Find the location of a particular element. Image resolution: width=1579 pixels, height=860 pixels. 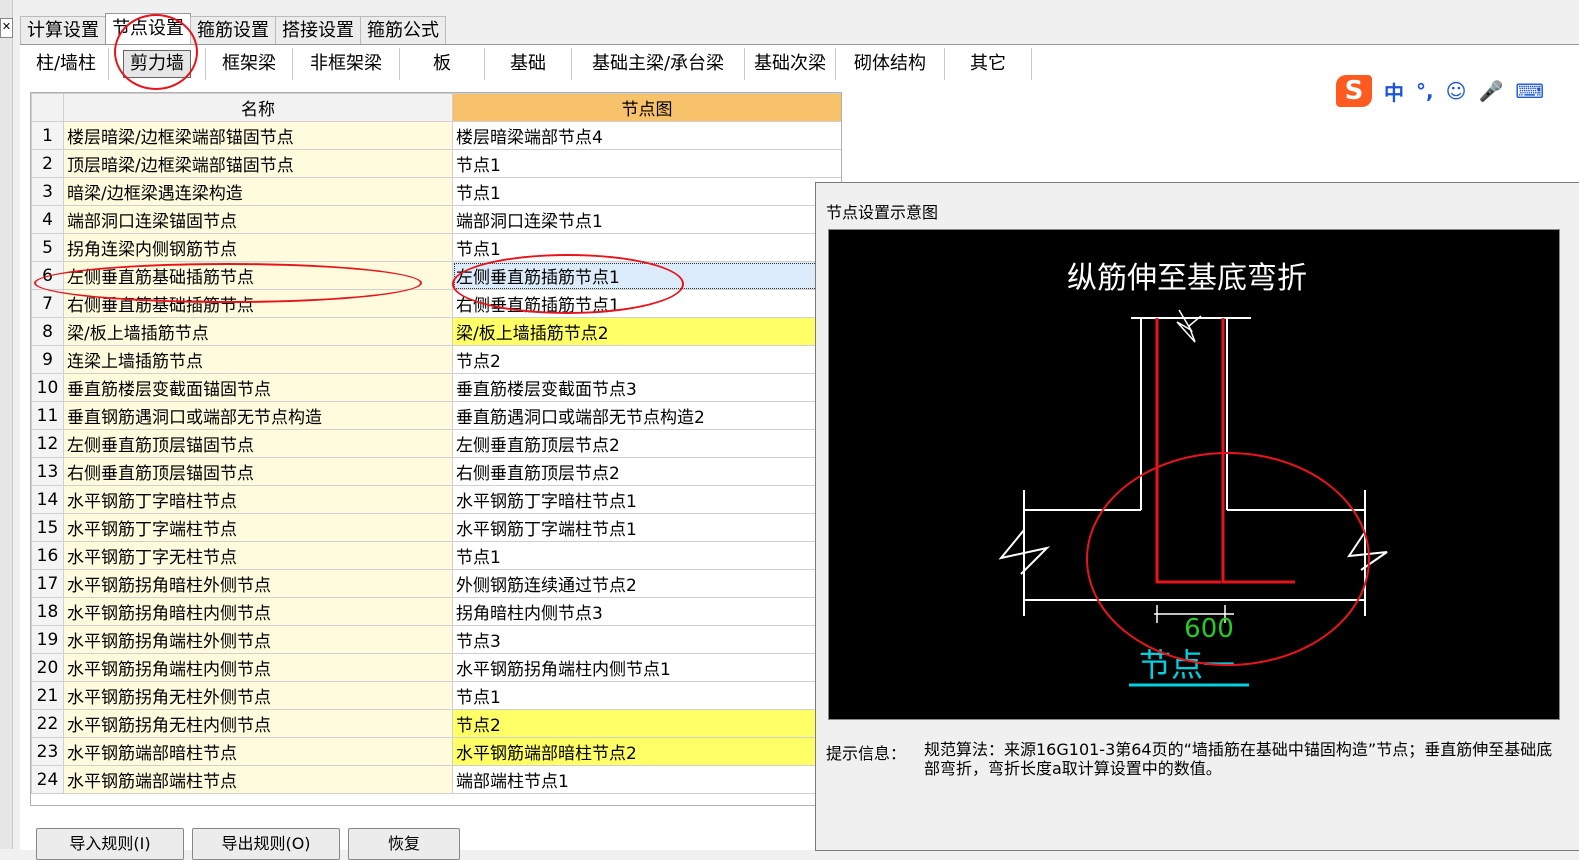

table-row: 4 端部洞口连梁锚固节点 端部洞口连梁节点1 is located at coordinates (436, 219).